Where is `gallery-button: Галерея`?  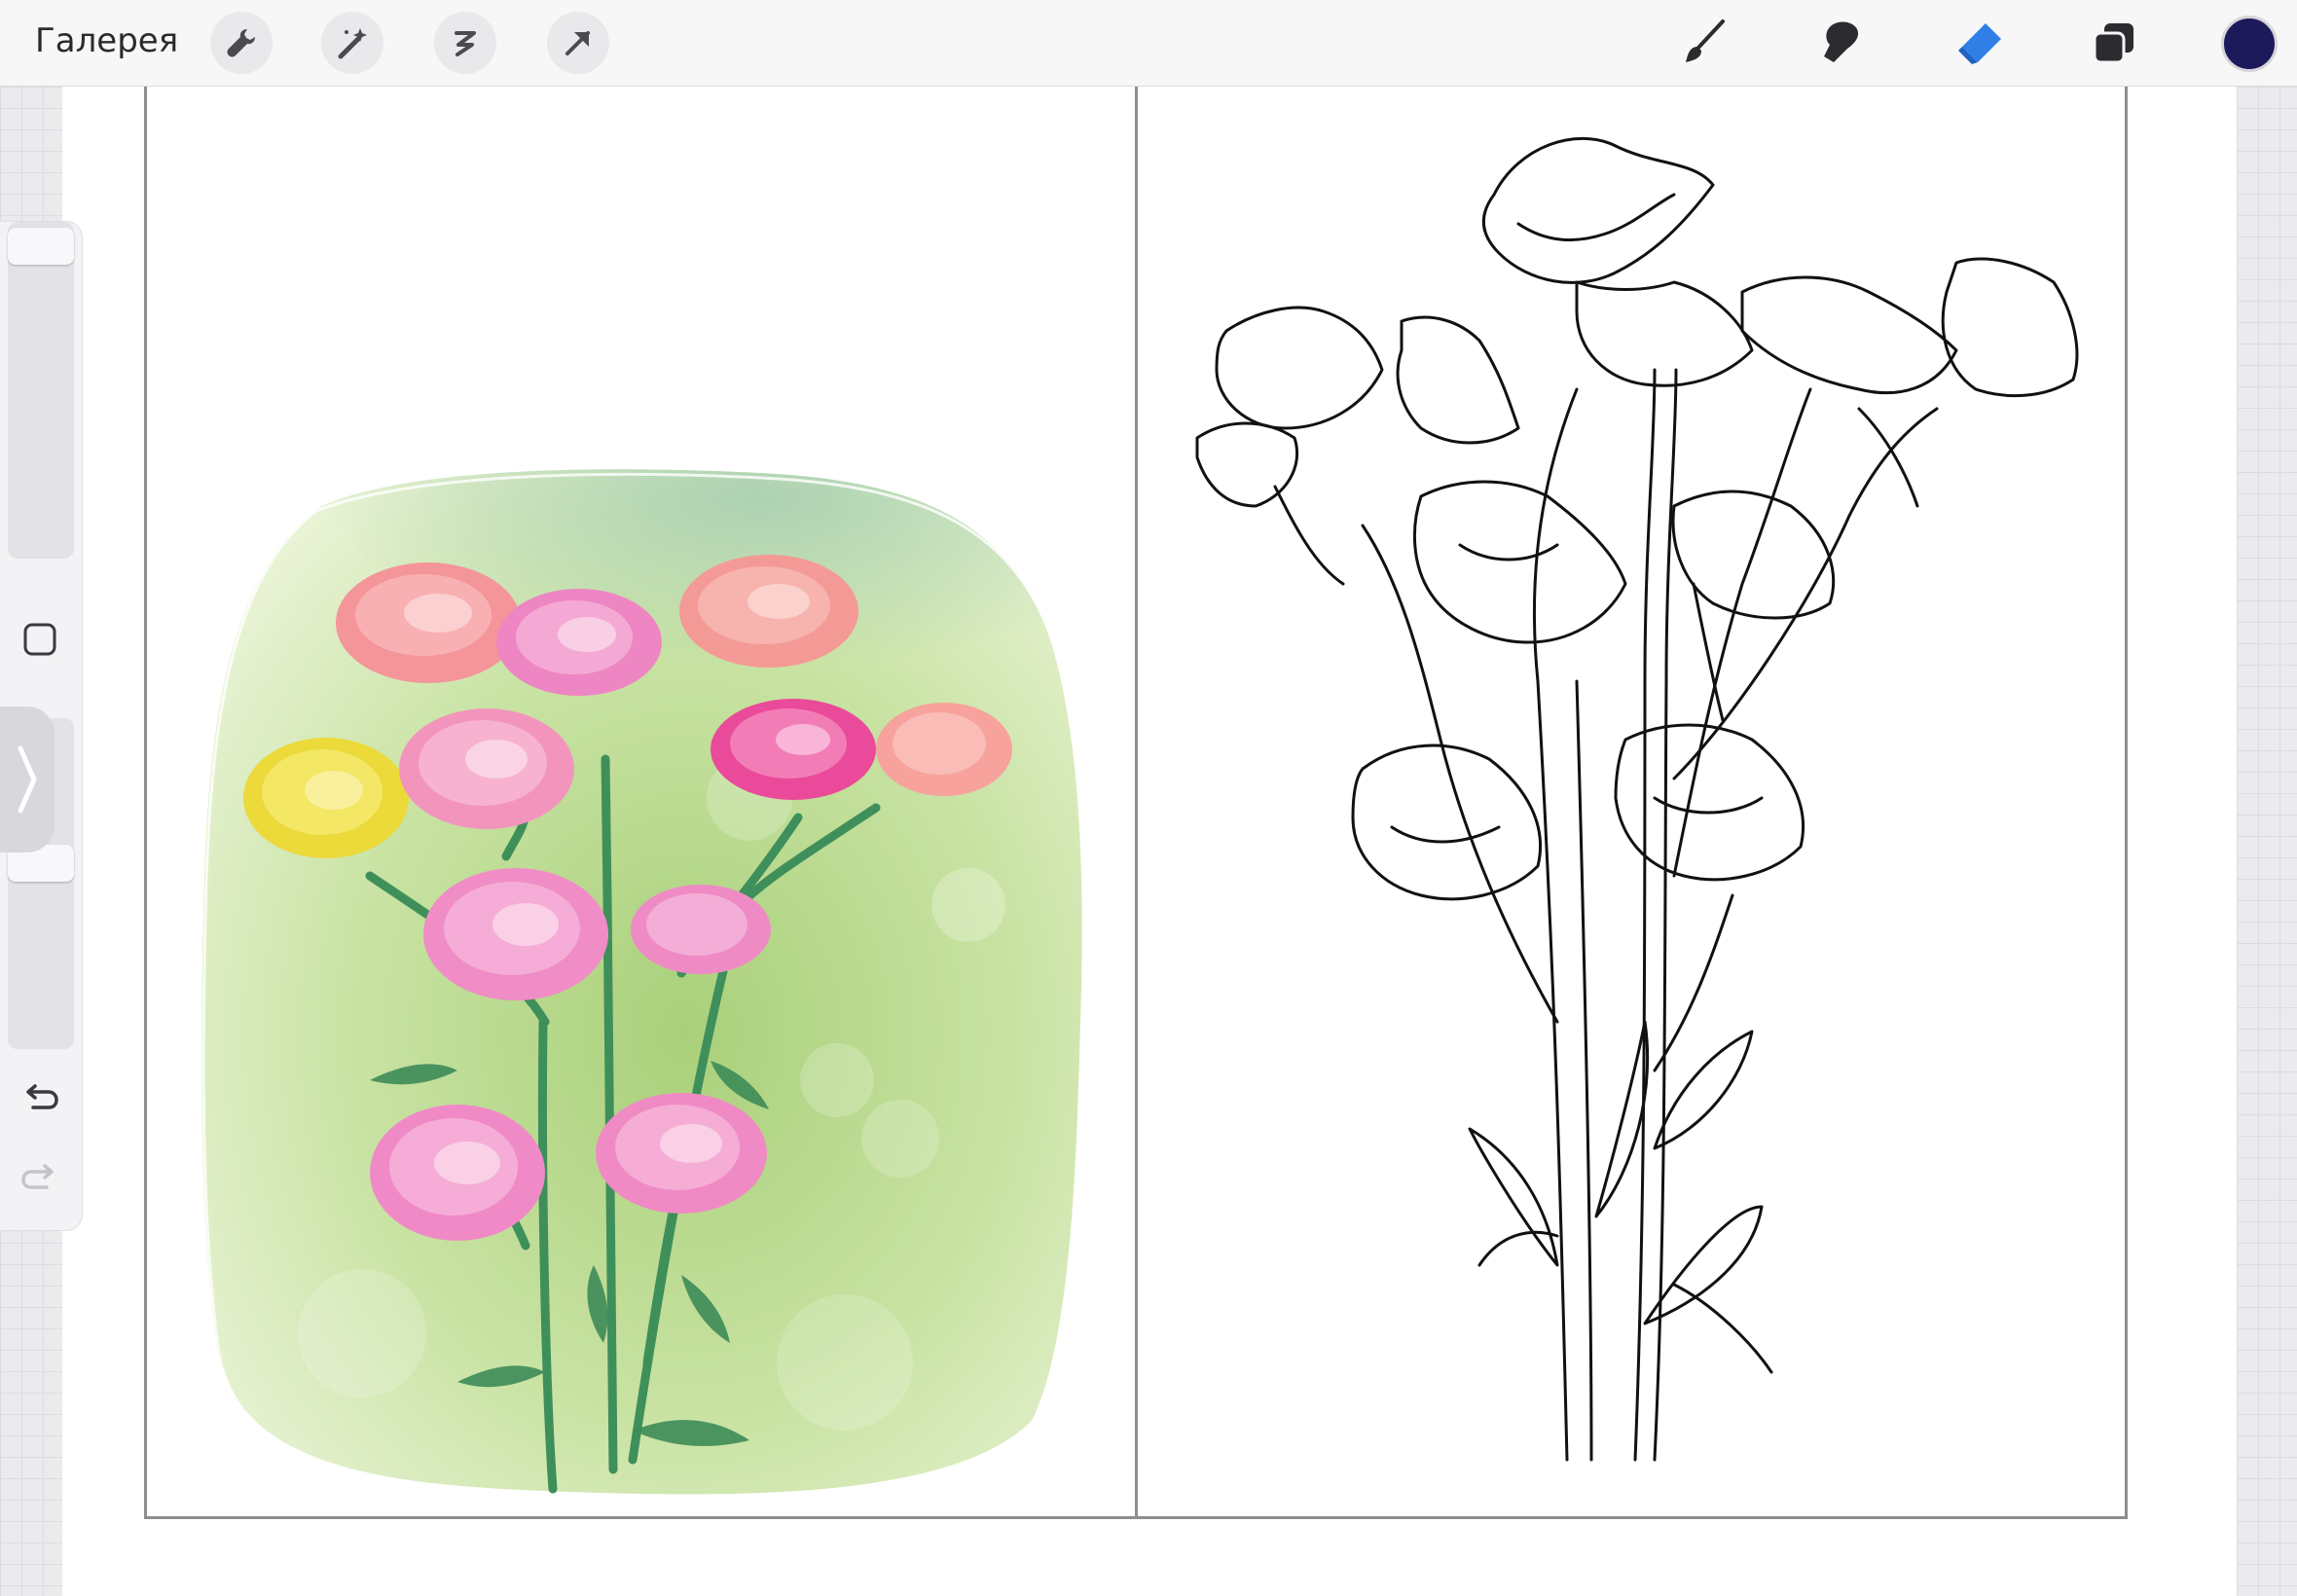 gallery-button: Галерея is located at coordinates (106, 40).